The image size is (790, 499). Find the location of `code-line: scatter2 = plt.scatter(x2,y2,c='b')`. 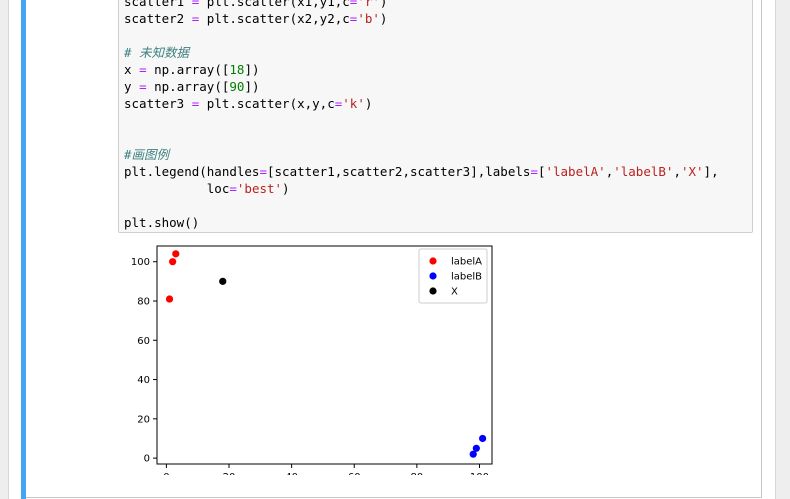

code-line: scatter2 = plt.scatter(x2,y2,c='b') is located at coordinates (255, 18).